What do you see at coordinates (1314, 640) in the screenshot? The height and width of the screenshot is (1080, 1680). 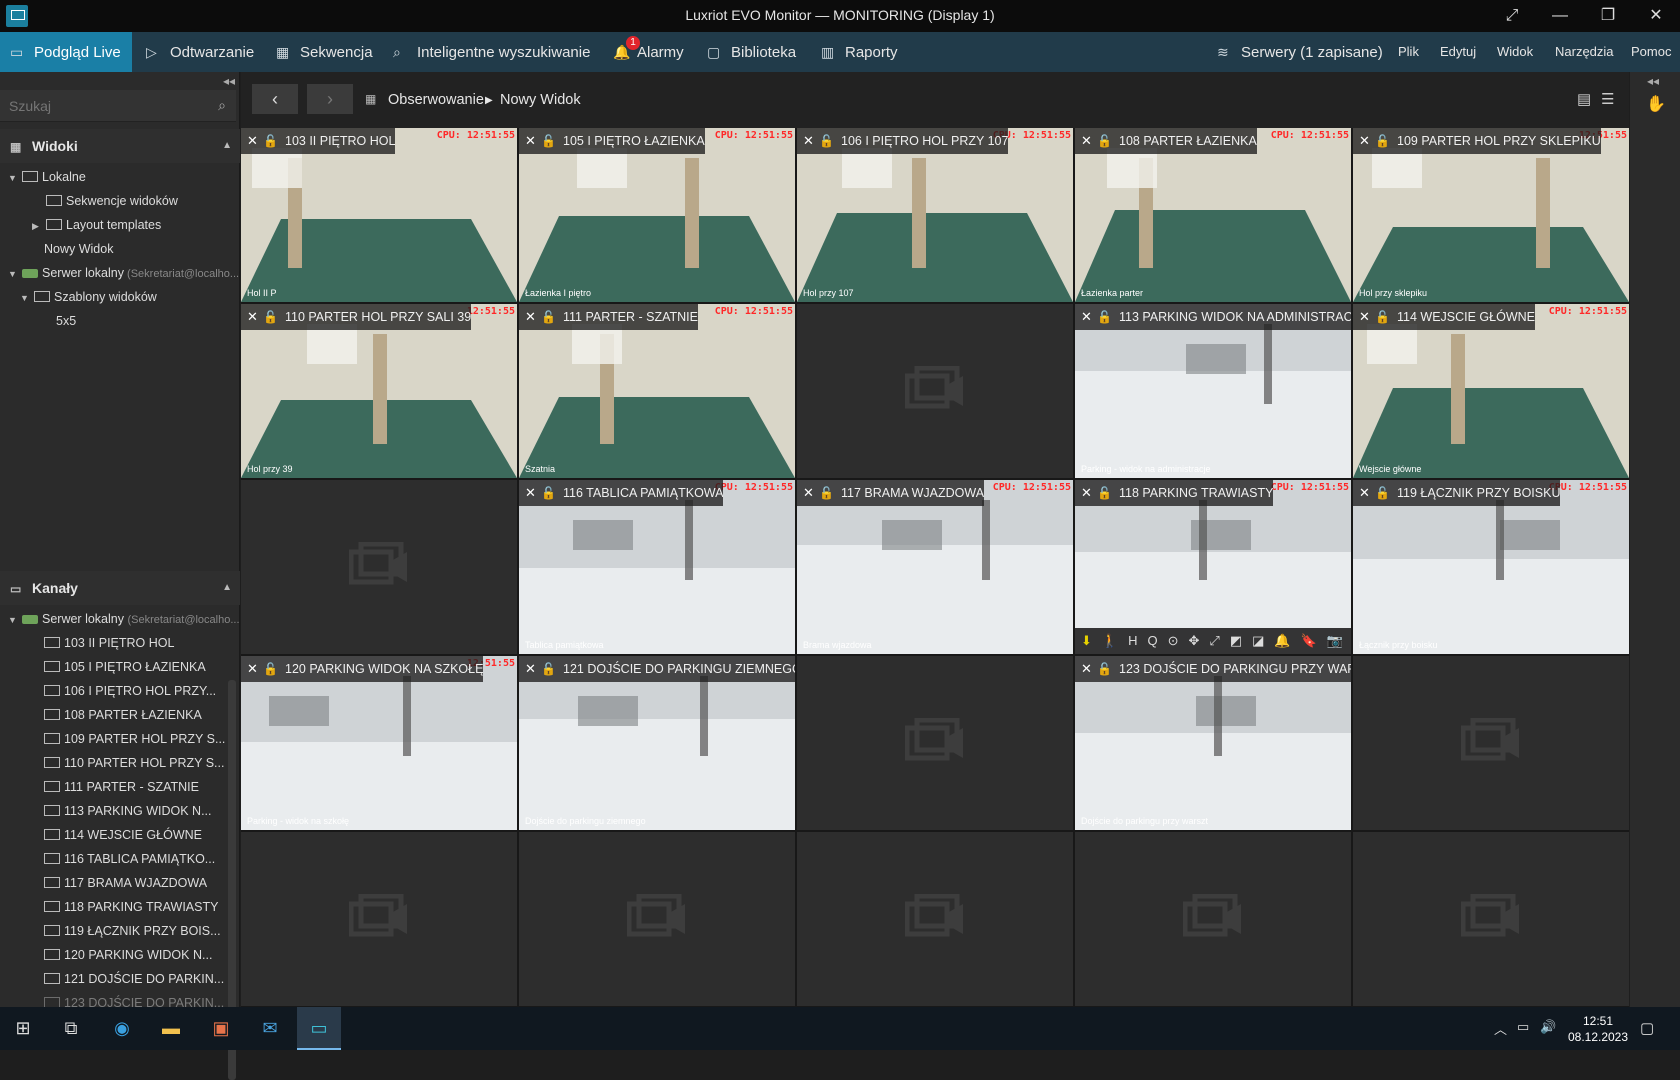 I see `bookmark-icon: 🔖` at bounding box center [1314, 640].